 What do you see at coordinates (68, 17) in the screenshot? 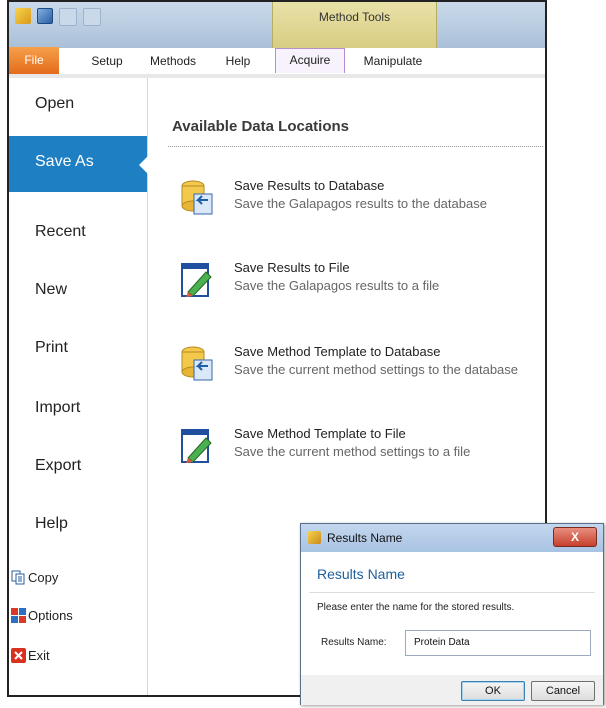
I see `undo-icon` at bounding box center [68, 17].